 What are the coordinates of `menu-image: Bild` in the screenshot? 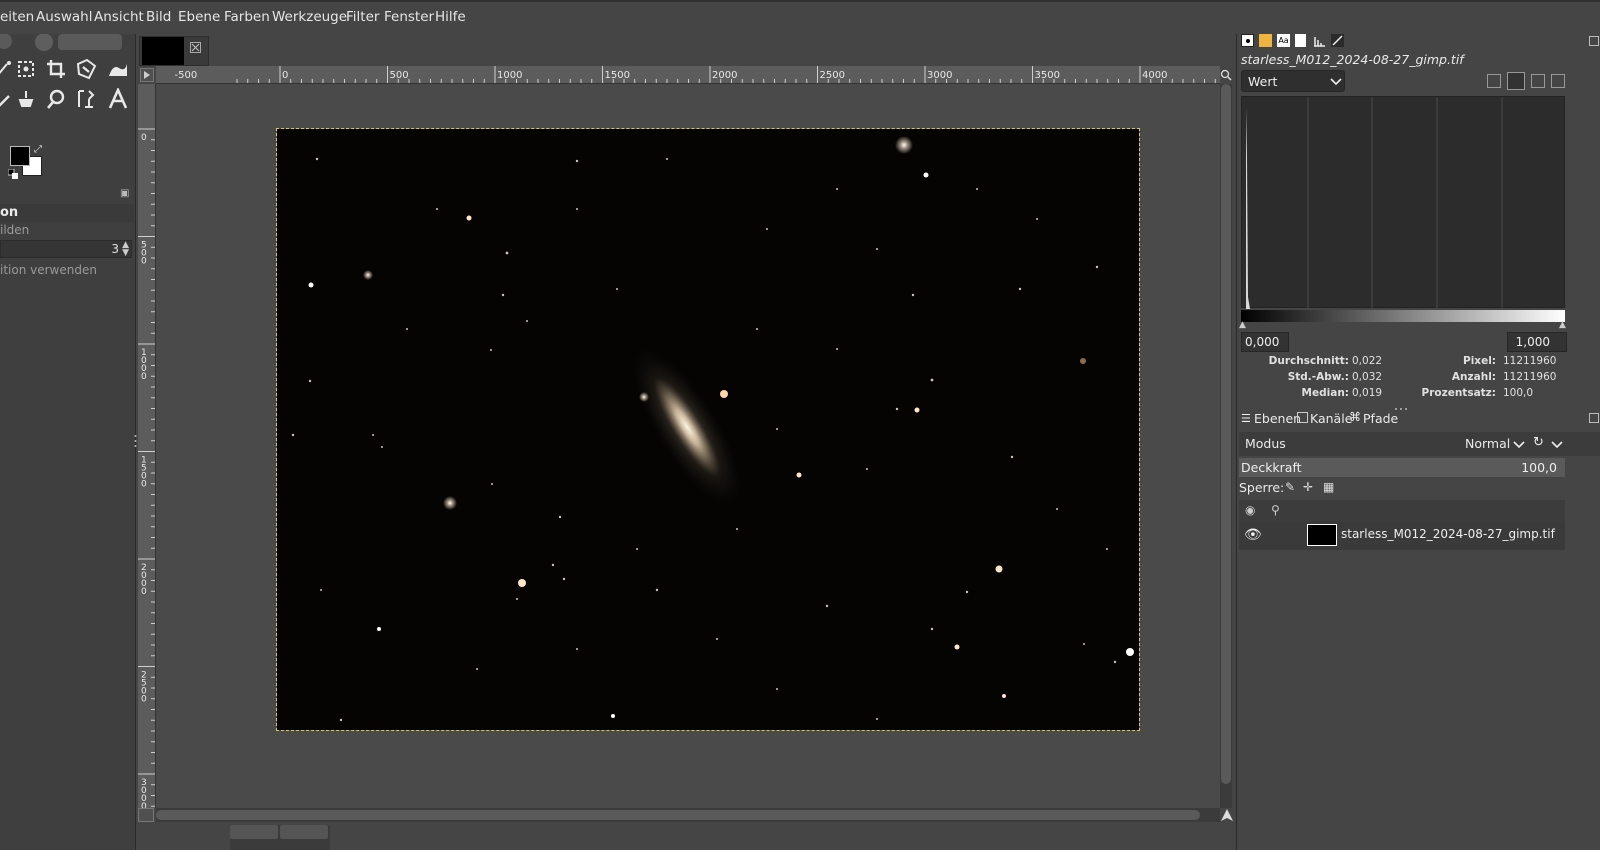 It's located at (158, 17).